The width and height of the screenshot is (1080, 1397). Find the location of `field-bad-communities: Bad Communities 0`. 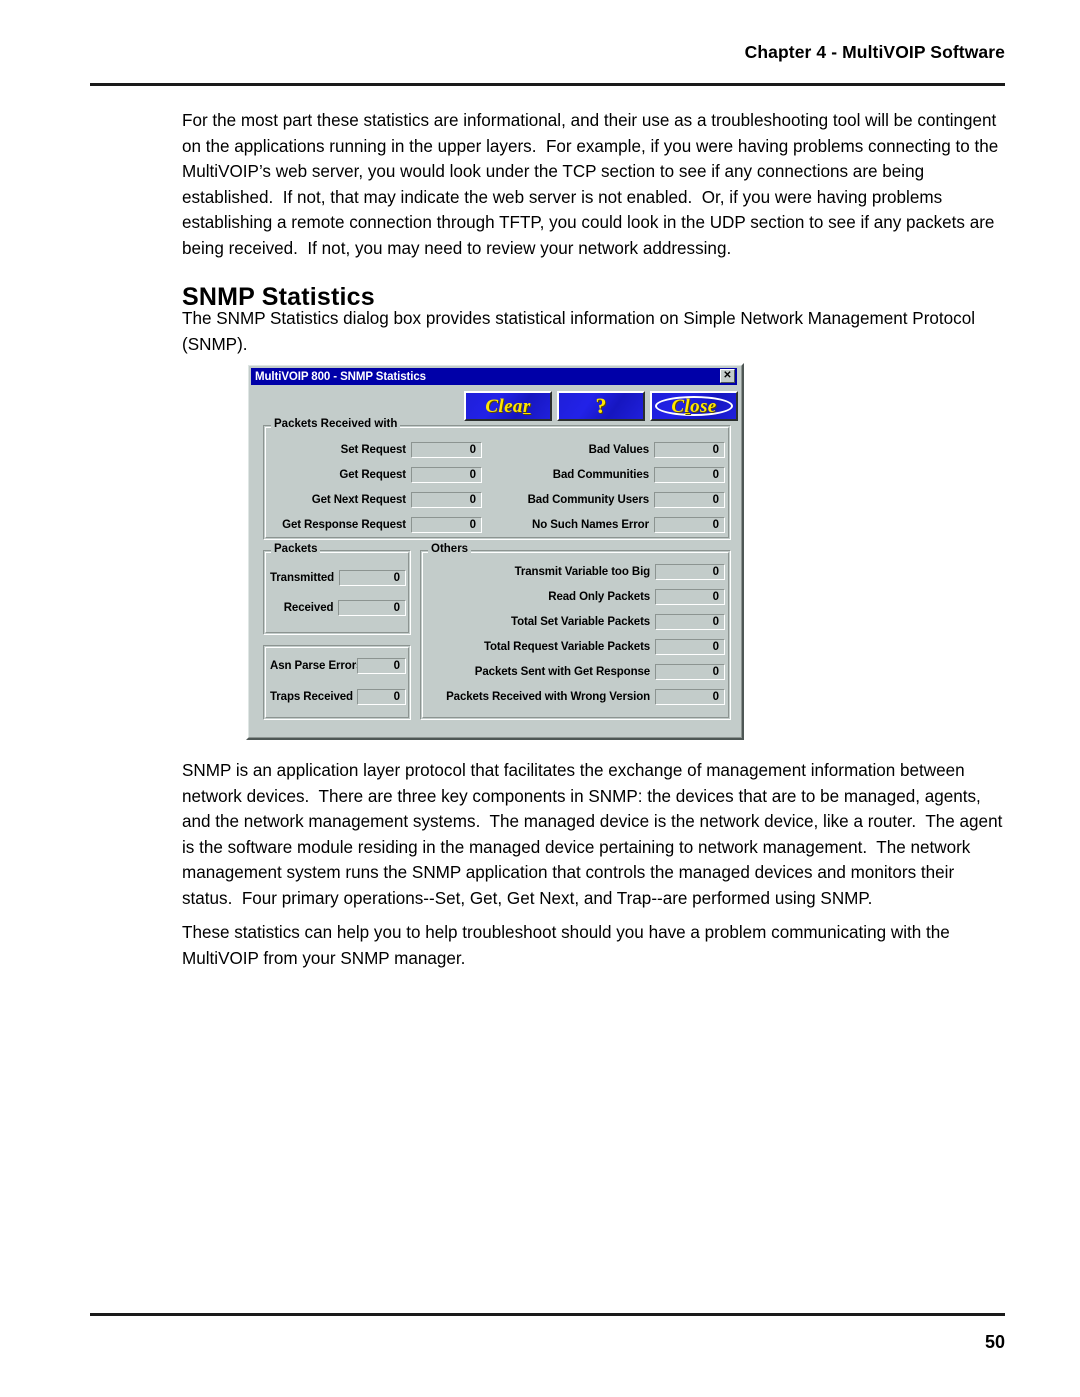

field-bad-communities: Bad Communities 0 is located at coordinates (616, 475).